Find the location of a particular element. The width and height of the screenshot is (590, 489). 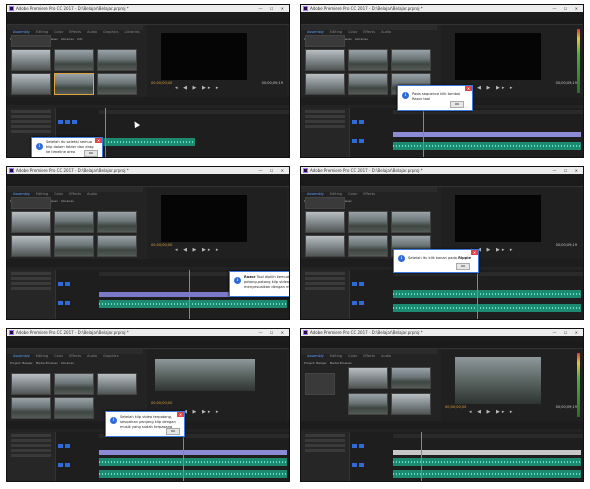

razor-keyword: Razor is located at coordinates (250, 277).